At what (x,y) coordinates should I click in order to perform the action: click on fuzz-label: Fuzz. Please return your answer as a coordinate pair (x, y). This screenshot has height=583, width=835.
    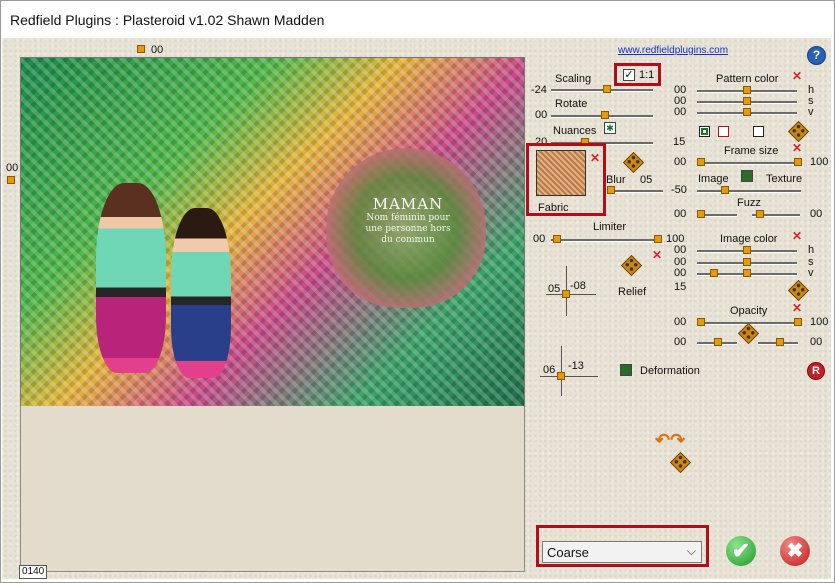
    Looking at the image, I should click on (749, 203).